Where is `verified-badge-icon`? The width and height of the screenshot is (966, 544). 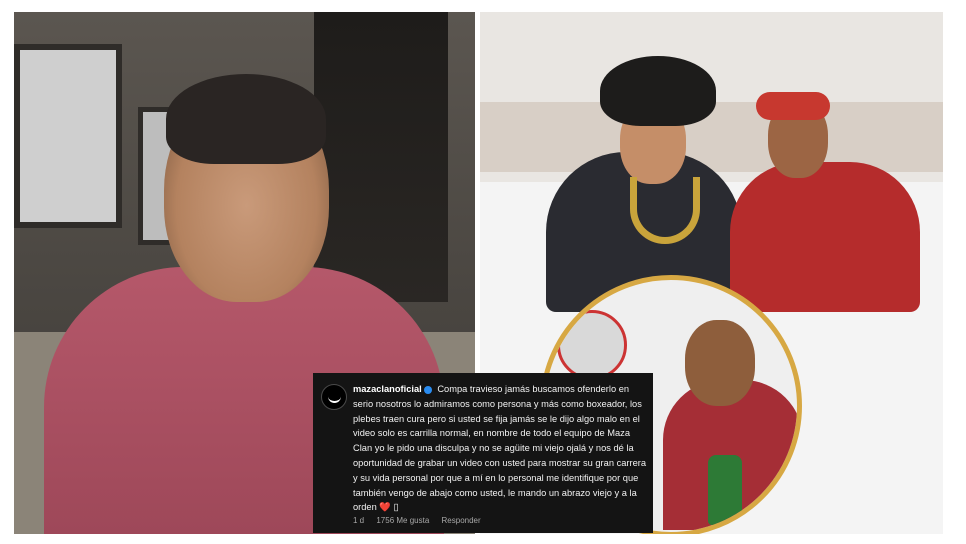 verified-badge-icon is located at coordinates (427, 389).